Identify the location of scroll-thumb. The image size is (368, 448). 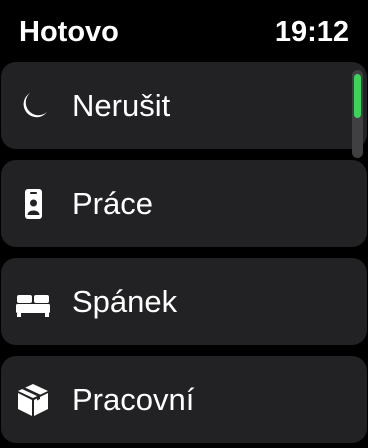
(357, 96).